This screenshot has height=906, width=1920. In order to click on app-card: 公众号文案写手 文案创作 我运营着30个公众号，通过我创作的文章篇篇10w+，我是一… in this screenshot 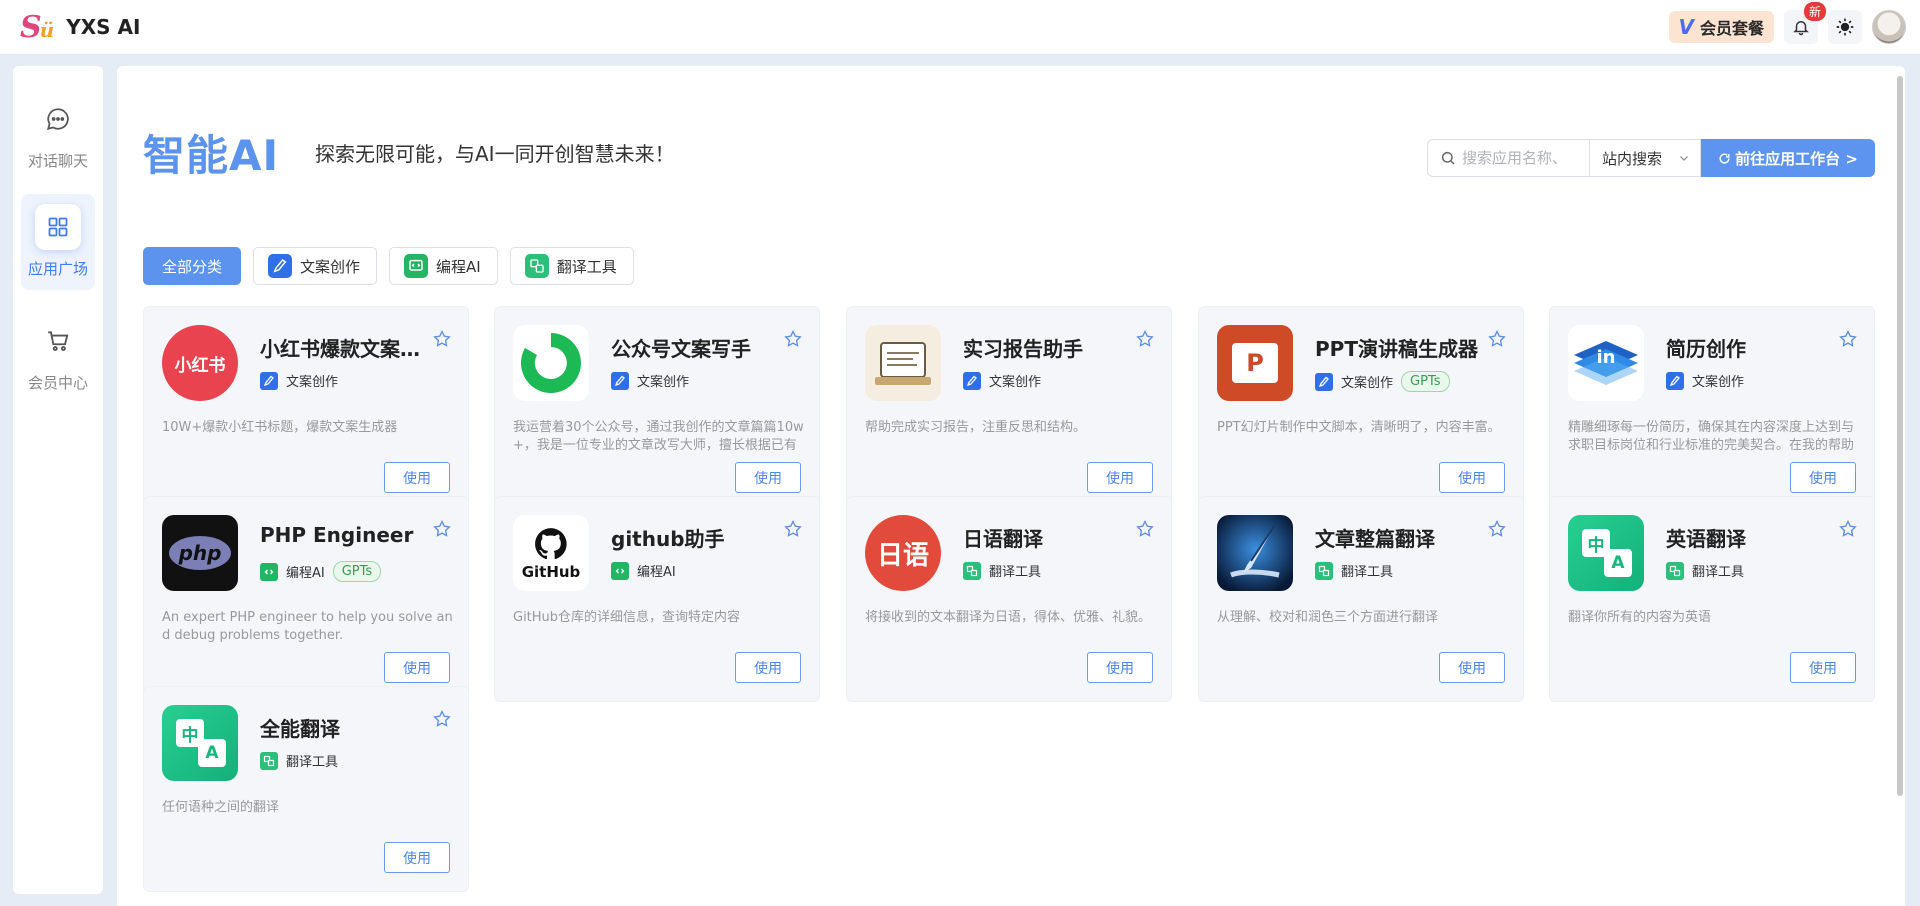, I will do `click(657, 409)`.